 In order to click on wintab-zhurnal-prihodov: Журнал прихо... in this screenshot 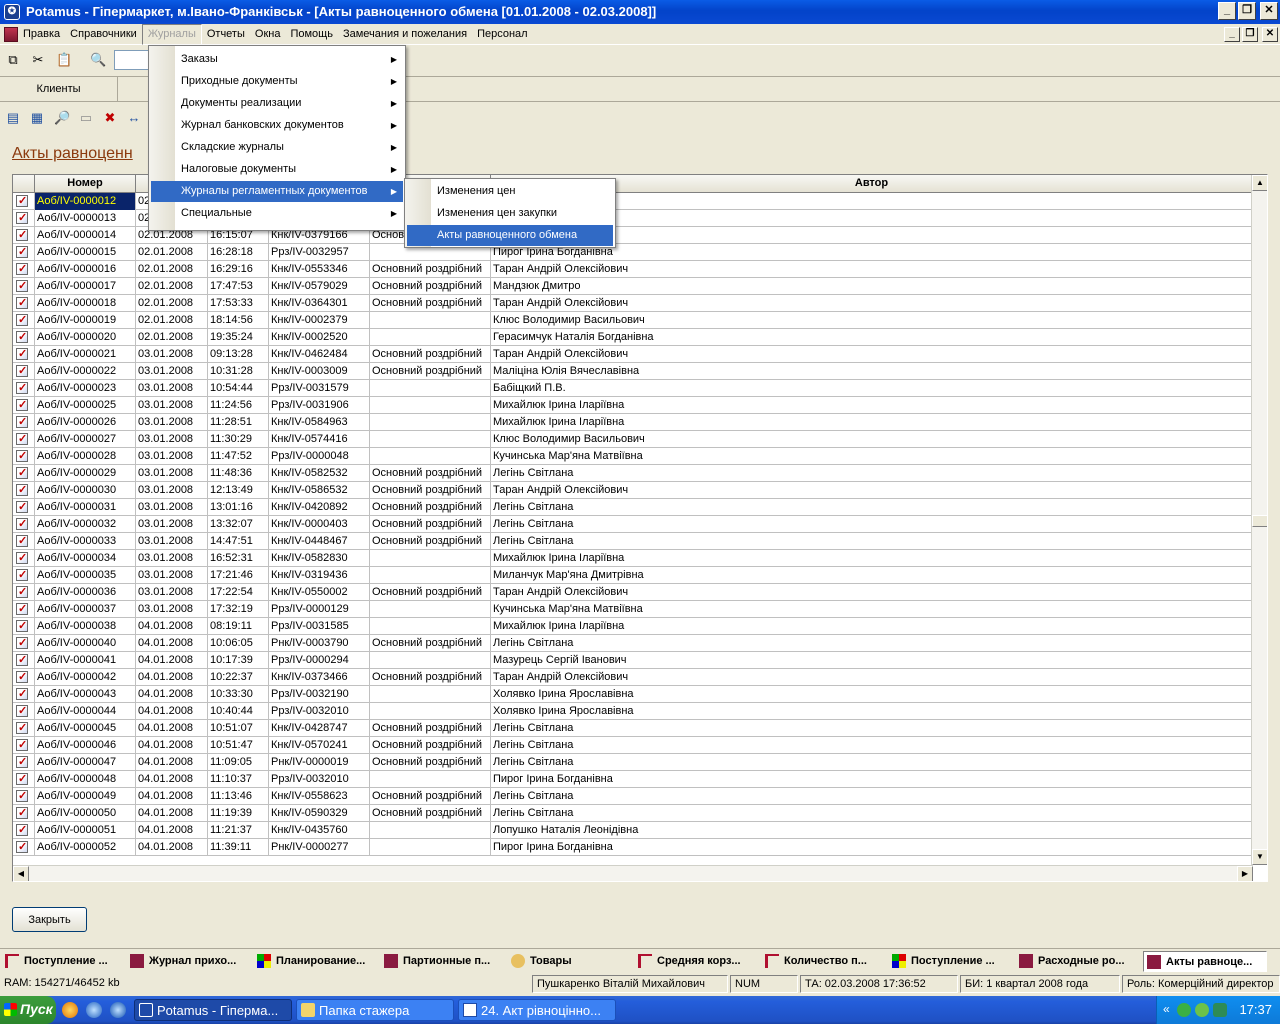, I will do `click(188, 961)`.